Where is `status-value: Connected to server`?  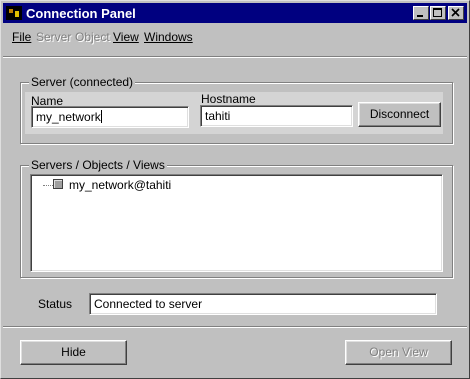
status-value: Connected to server is located at coordinates (148, 304).